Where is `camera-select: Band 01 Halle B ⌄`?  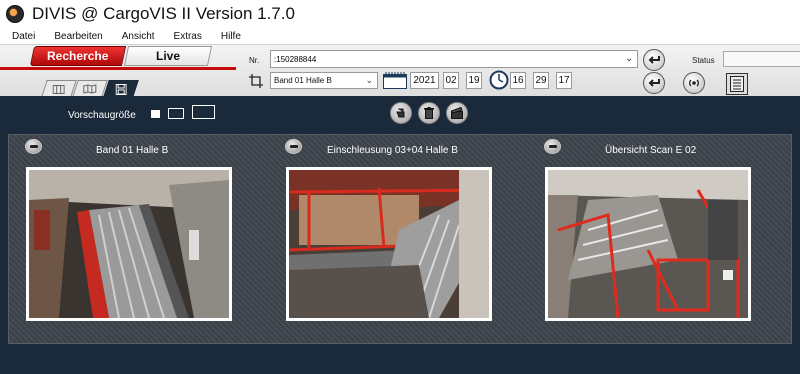 camera-select: Band 01 Halle B ⌄ is located at coordinates (324, 80).